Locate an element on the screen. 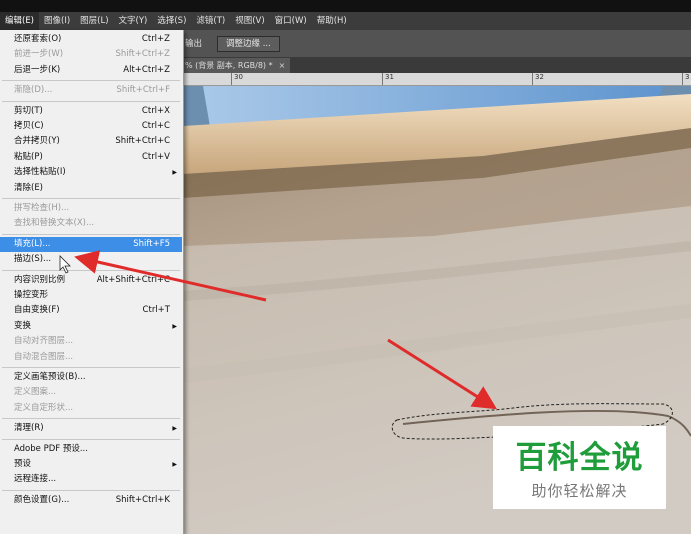 This screenshot has height=534, width=691. output-label: 输出 is located at coordinates (194, 44).